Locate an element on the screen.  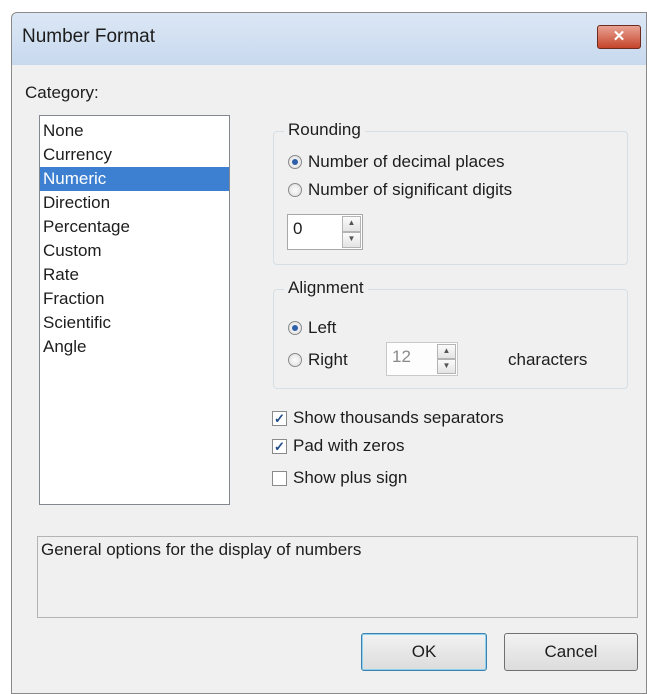
alignment-group-title: Alignment is located at coordinates (326, 288).